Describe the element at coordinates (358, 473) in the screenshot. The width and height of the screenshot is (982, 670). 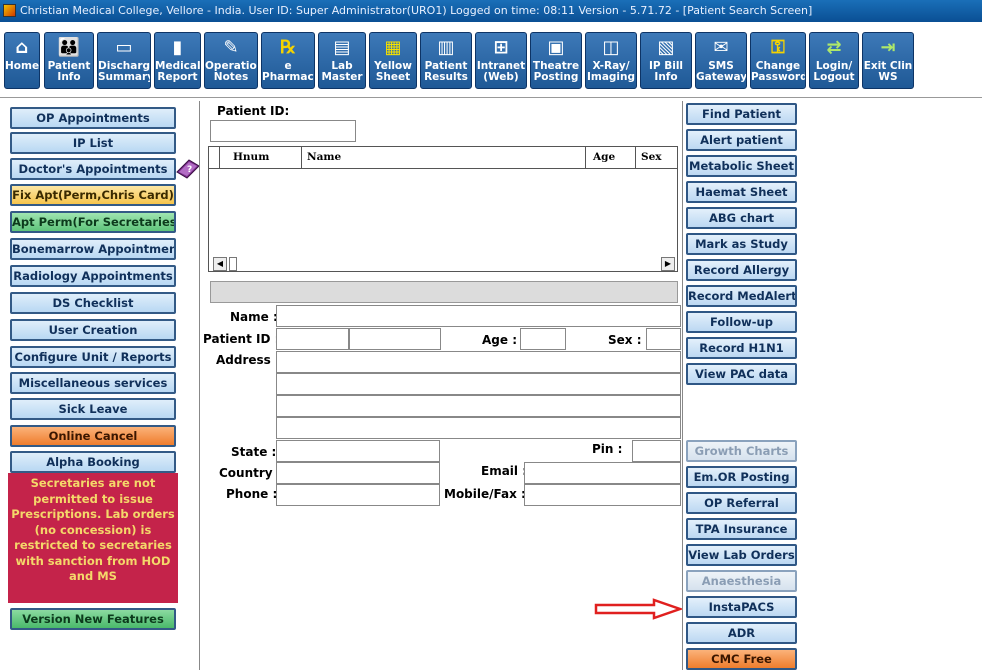
I see `country-field` at that location.